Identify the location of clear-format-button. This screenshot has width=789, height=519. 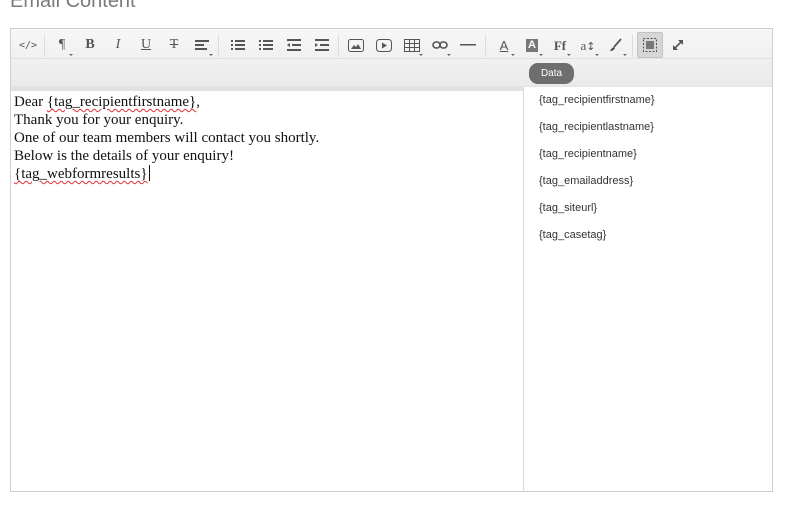
(616, 45).